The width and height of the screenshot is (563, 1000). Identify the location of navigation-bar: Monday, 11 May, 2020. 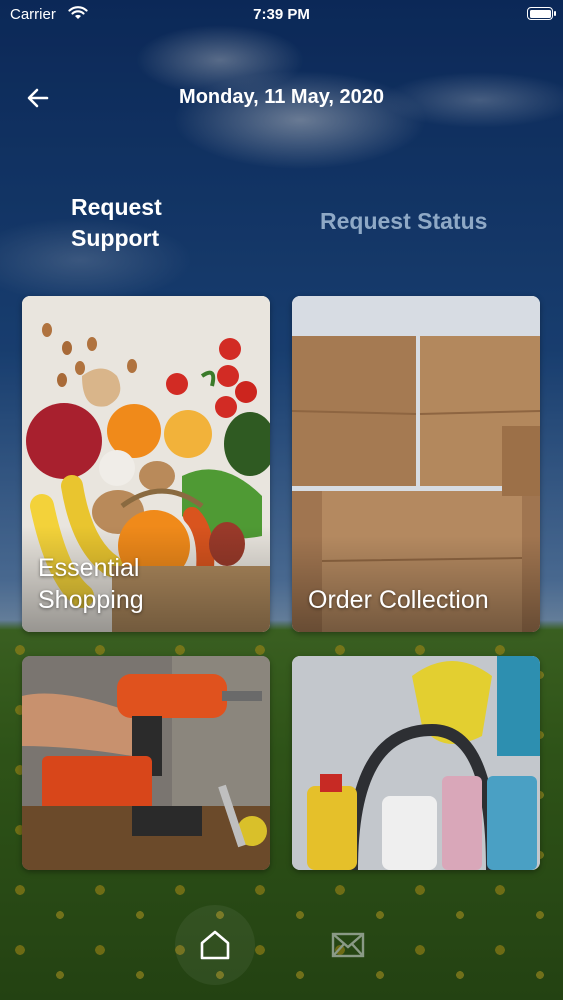
(281, 99).